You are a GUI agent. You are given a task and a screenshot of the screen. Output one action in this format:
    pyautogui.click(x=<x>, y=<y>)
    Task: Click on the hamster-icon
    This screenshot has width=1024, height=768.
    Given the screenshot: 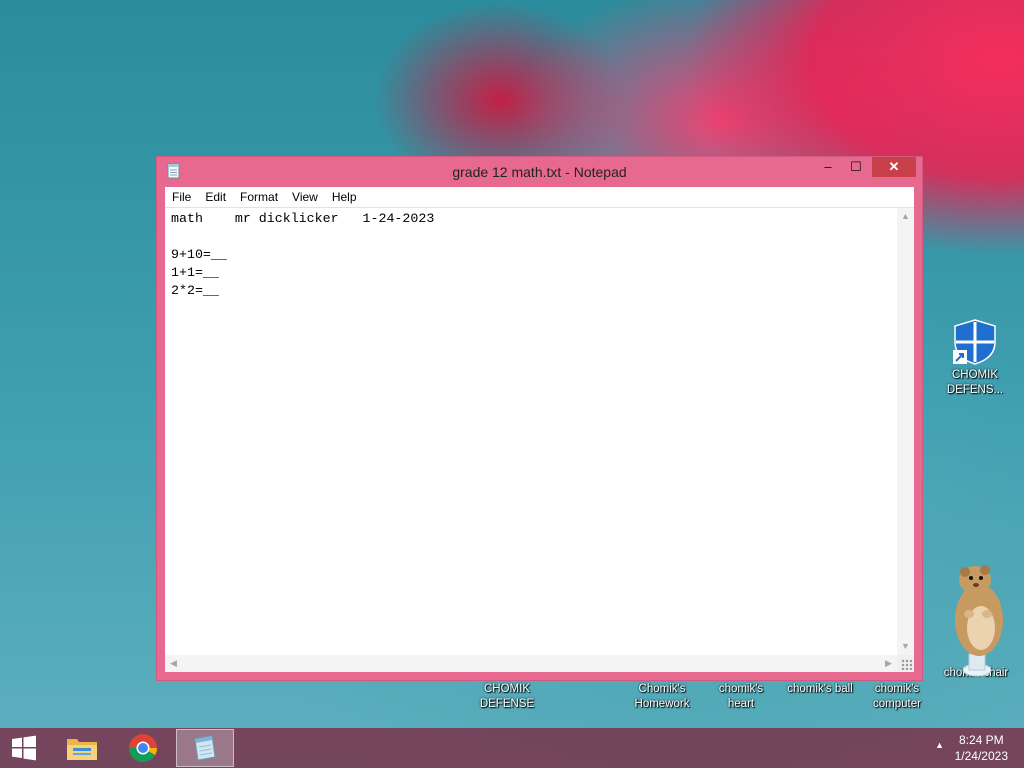 What is the action you would take?
    pyautogui.click(x=976, y=617)
    